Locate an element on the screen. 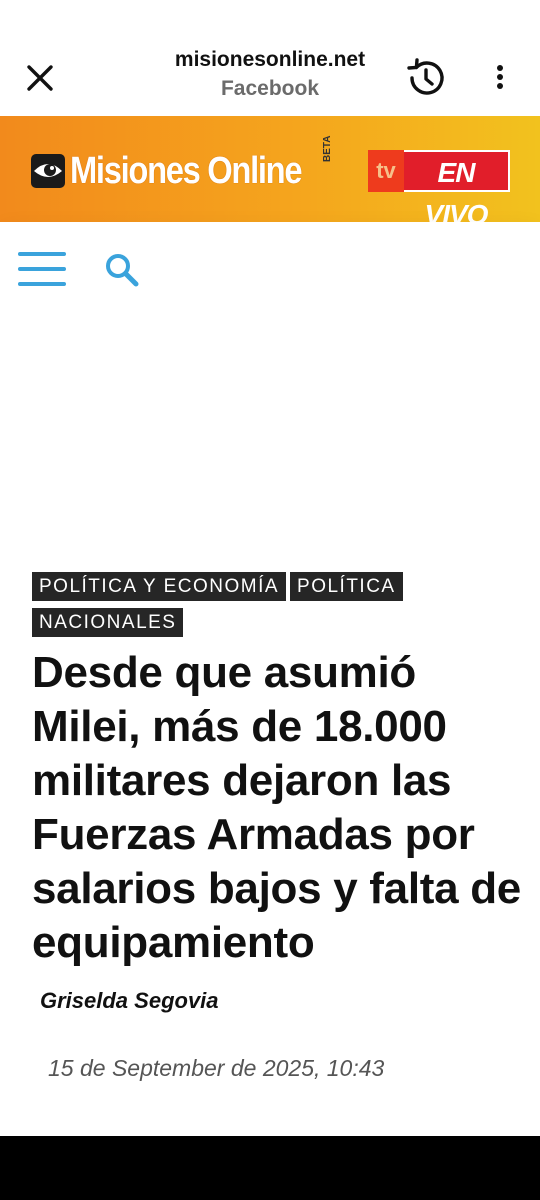 Image resolution: width=540 pixels, height=1200 pixels. url-info: misionesonline.net Facebook is located at coordinates (270, 75).